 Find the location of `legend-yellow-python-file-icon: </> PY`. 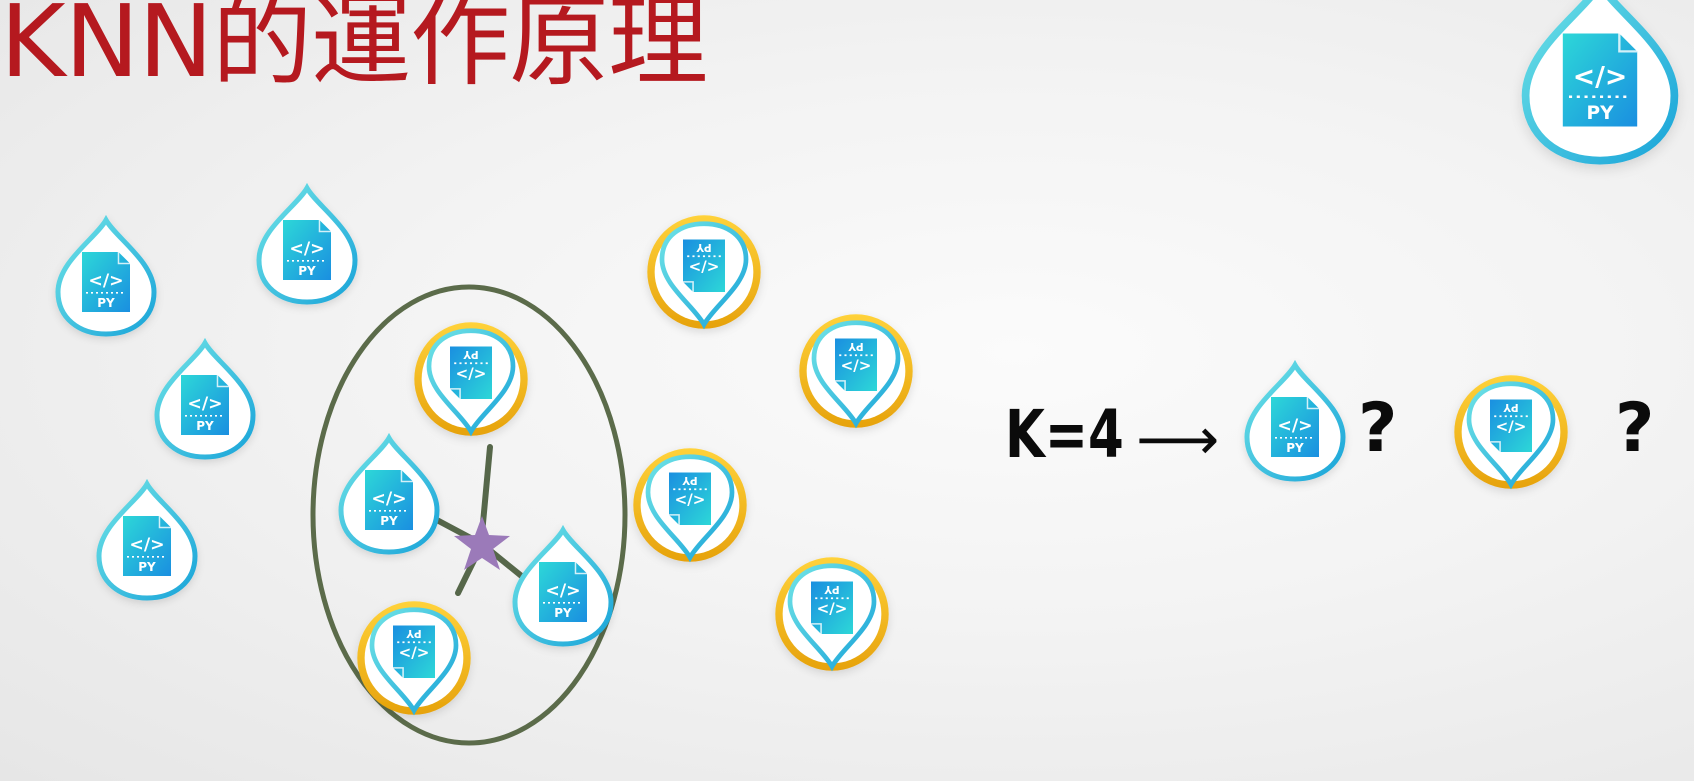

legend-yellow-python-file-icon: </> PY is located at coordinates (1511, 432).